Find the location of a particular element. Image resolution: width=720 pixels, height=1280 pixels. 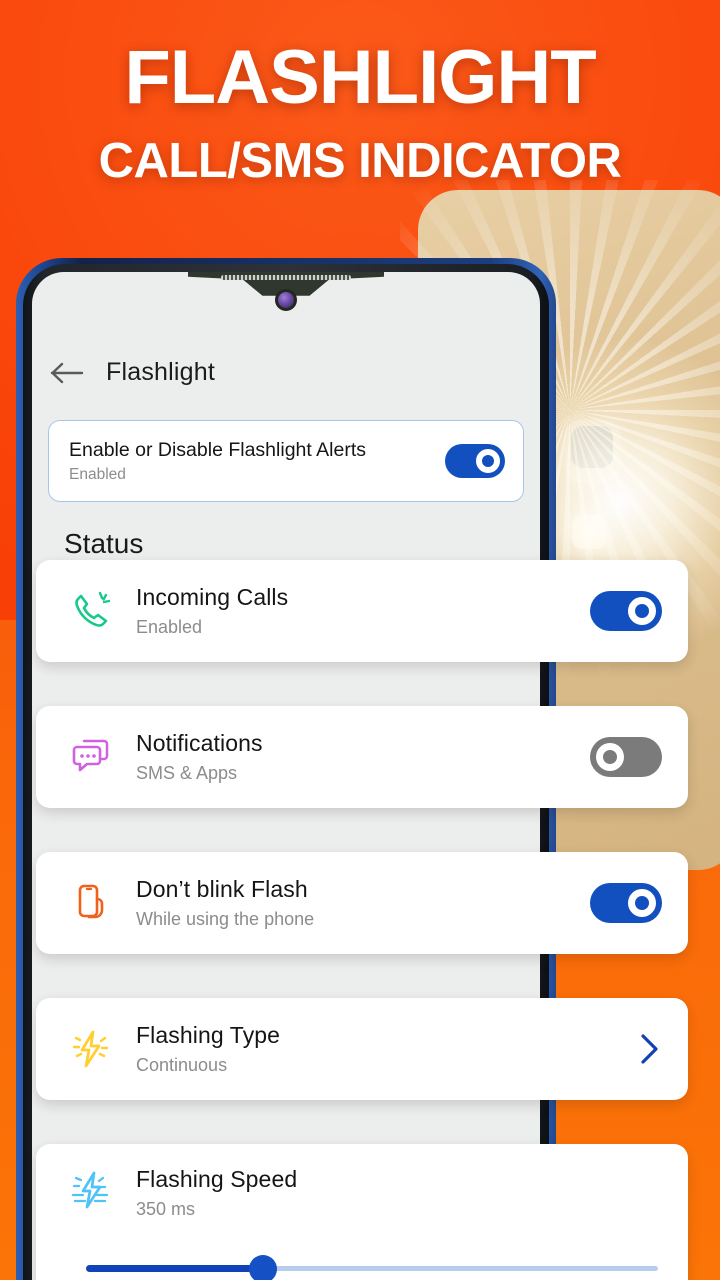

notifications-toggle is located at coordinates (626, 757).